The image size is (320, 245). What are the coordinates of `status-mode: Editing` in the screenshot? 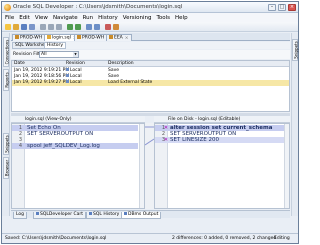 It's located at (282, 238).